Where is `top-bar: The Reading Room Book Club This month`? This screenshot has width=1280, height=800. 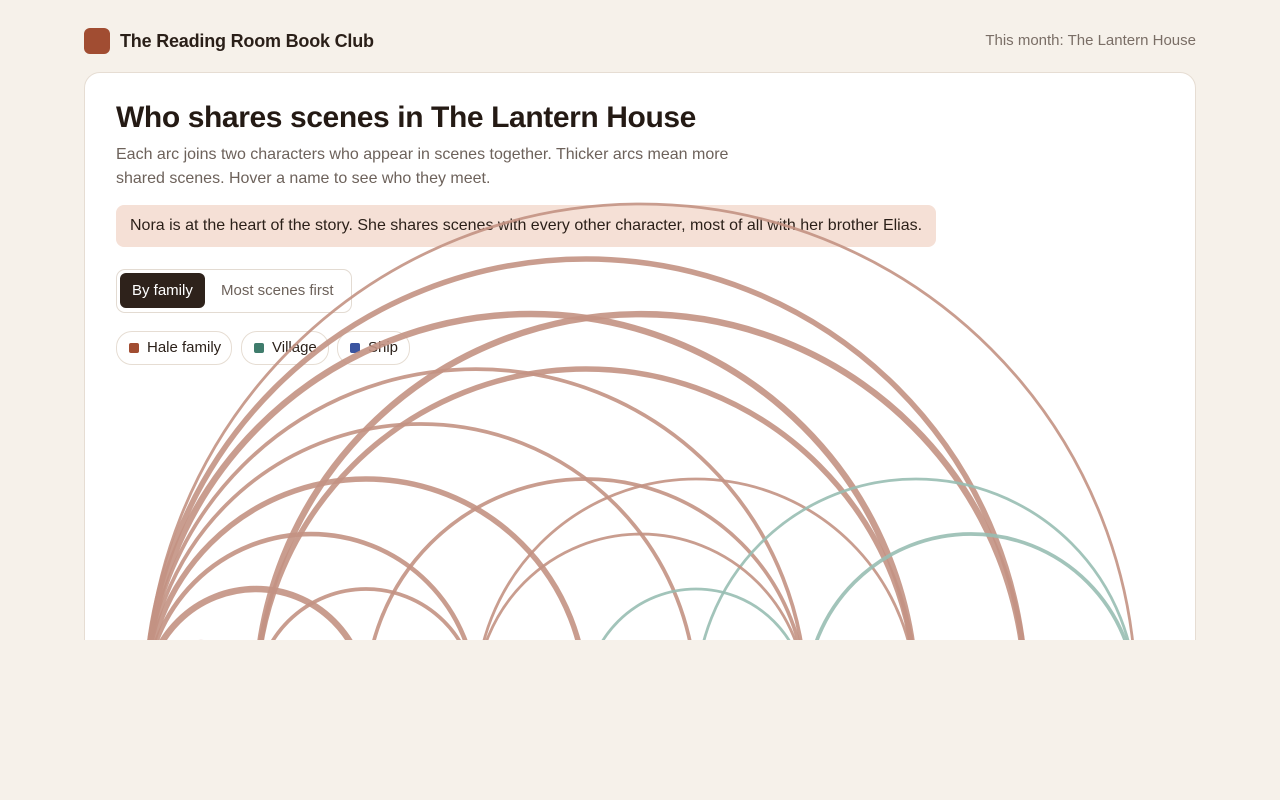 top-bar: The Reading Room Book Club This month is located at coordinates (640, 41).